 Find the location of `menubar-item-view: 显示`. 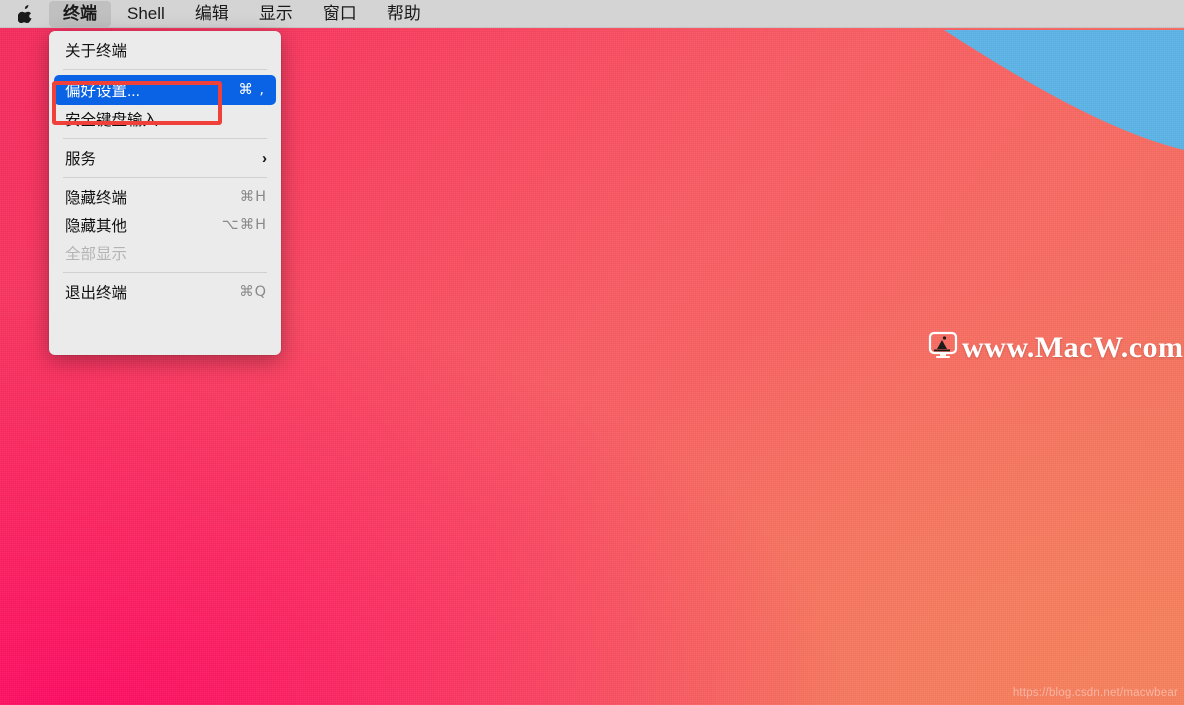

menubar-item-view: 显示 is located at coordinates (276, 14).